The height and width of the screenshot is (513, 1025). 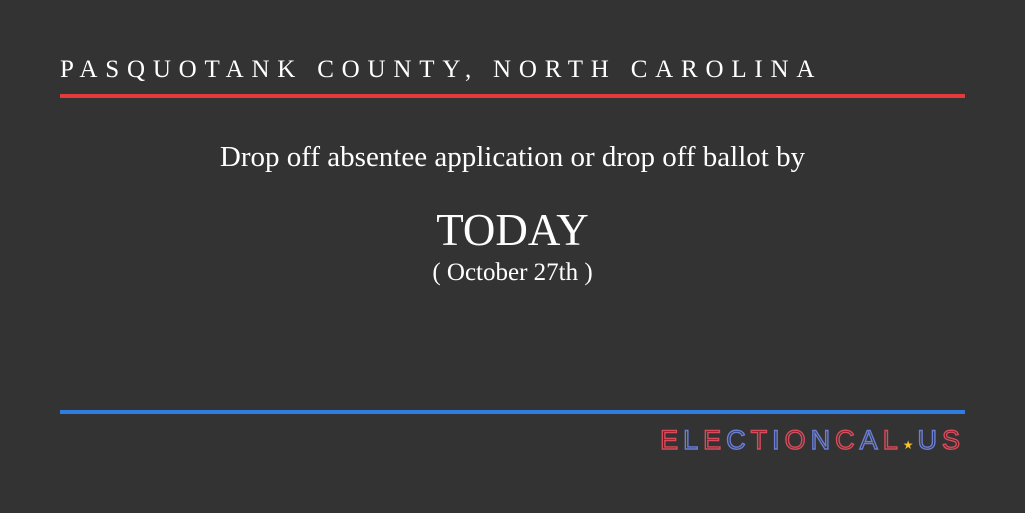 What do you see at coordinates (512, 272) in the screenshot?
I see `deadline-date: ( October 27th )` at bounding box center [512, 272].